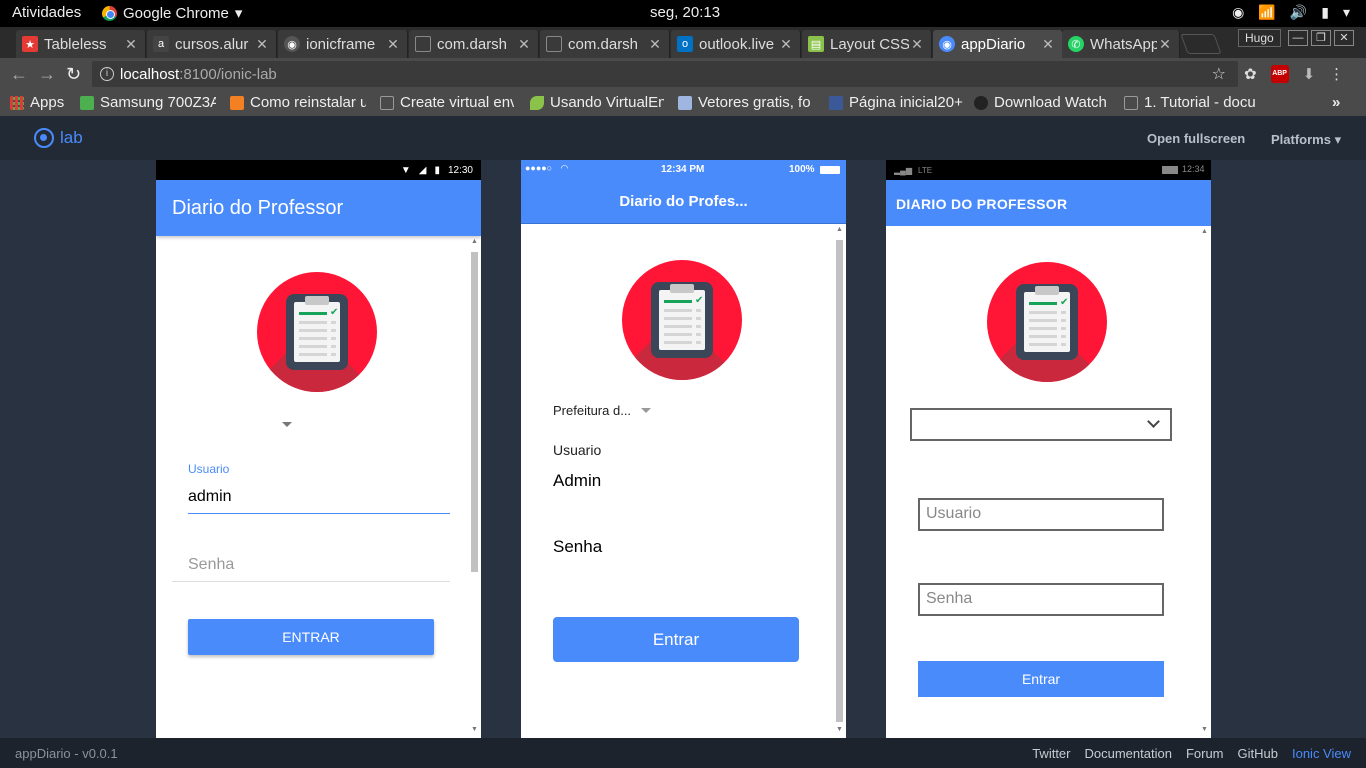  What do you see at coordinates (1196, 138) in the screenshot?
I see `open-fullscreen-link: Open fullscreen` at bounding box center [1196, 138].